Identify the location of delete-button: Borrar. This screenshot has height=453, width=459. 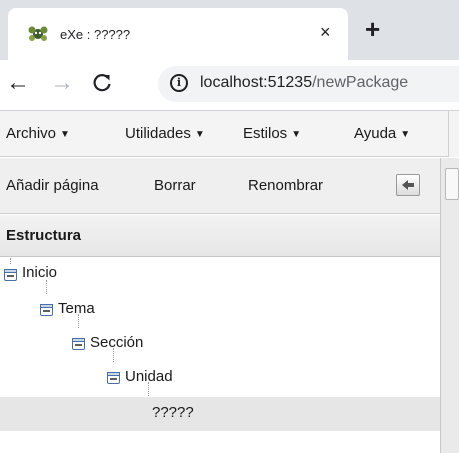
(175, 185).